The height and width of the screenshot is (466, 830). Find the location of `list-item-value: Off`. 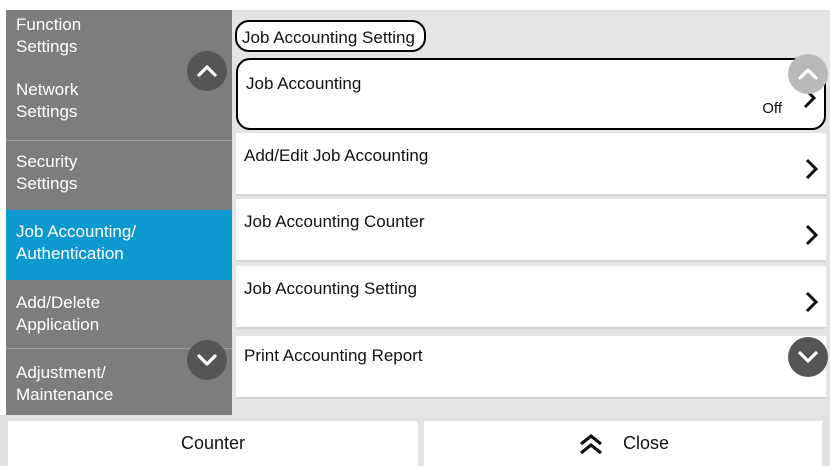

list-item-value: Off is located at coordinates (772, 108).